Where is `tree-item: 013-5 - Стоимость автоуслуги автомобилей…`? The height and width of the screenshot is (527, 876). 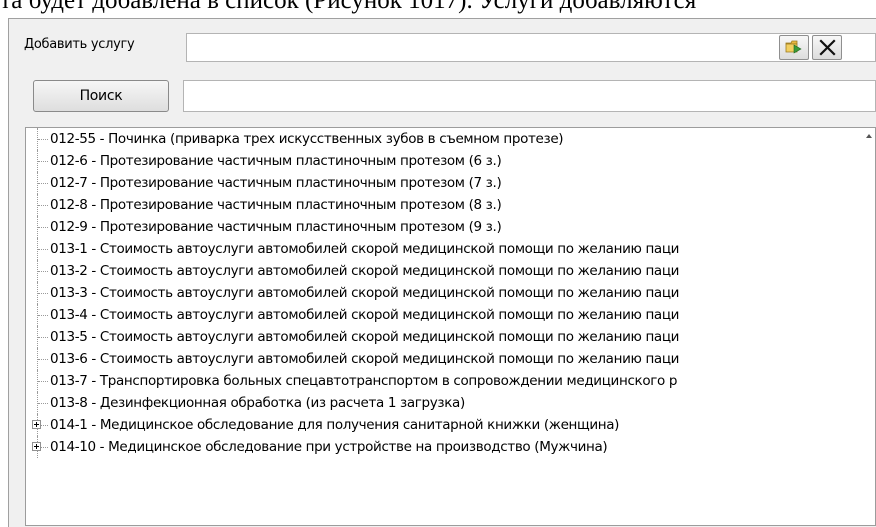
tree-item: 013-5 - Стоимость автоуслуги автомобилей… is located at coordinates (450, 337).